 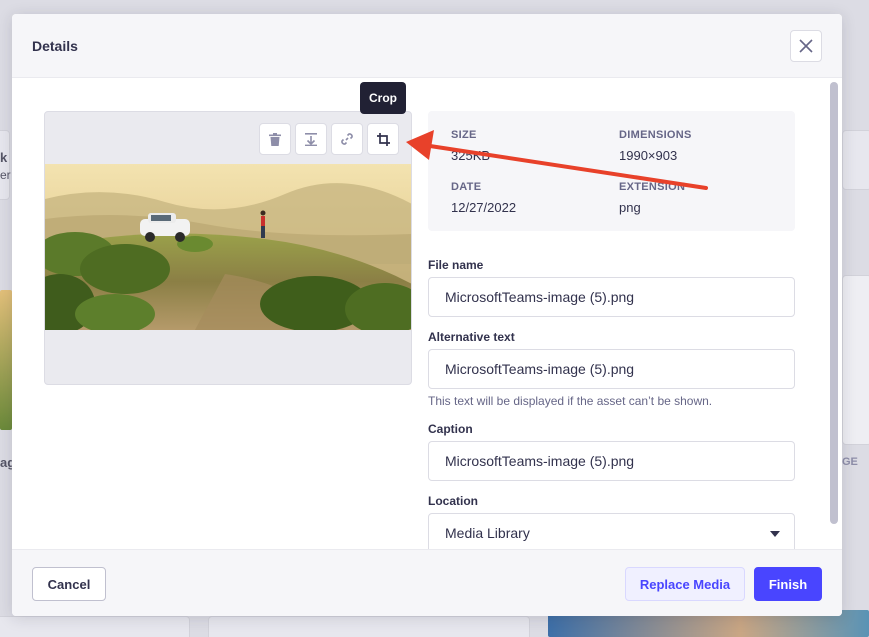 I want to click on location-label: Location, so click(x=453, y=501).